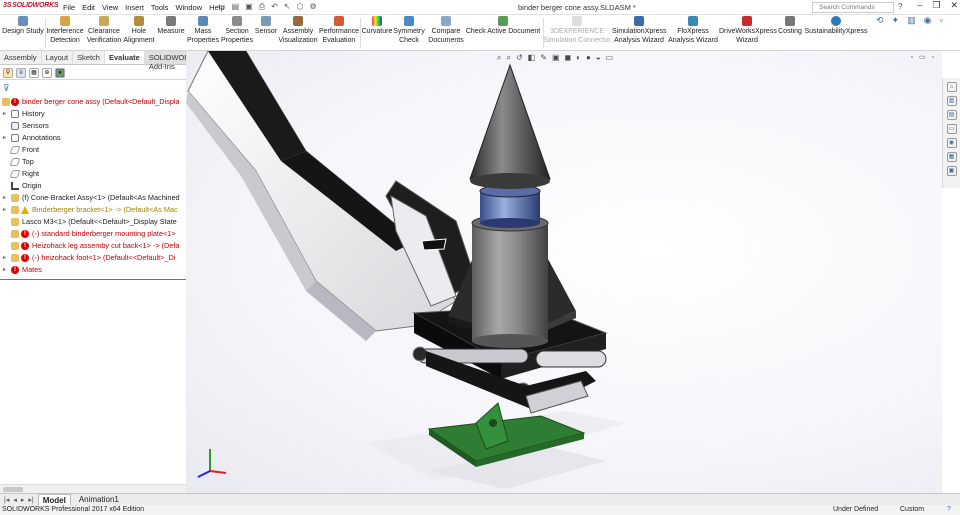 Image resolution: width=960 pixels, height=515 pixels. Describe the element at coordinates (853, 7) in the screenshot. I see `search-commands-input: Search Commands` at that location.